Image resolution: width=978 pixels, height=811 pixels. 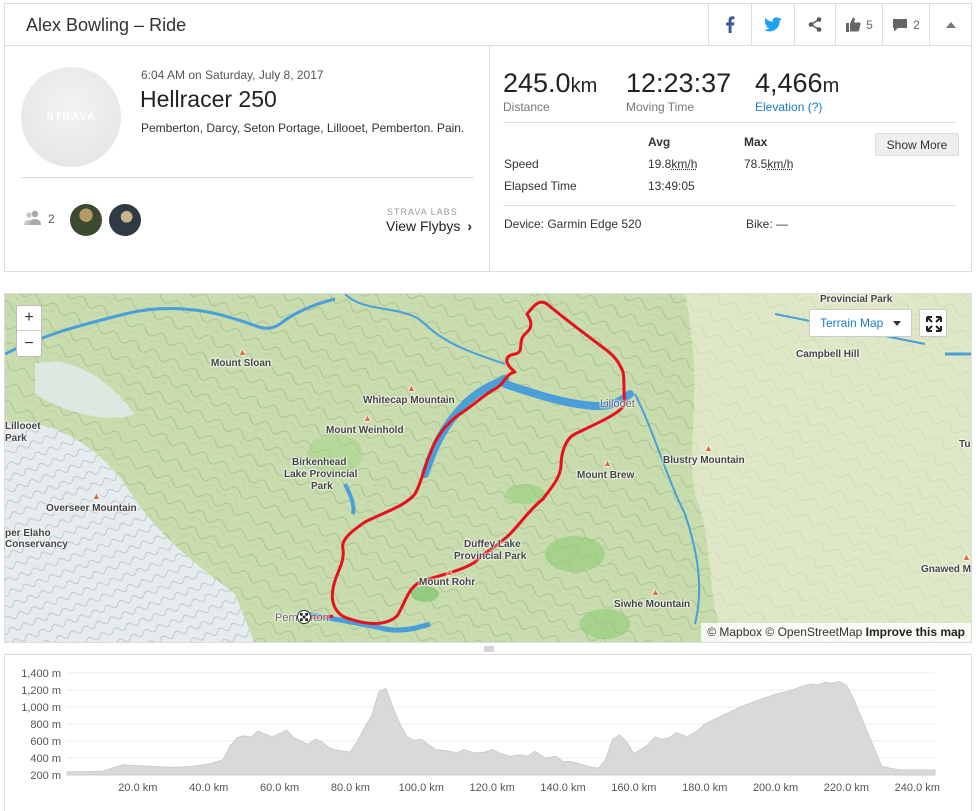 What do you see at coordinates (45, 776) in the screenshot?
I see `y-tick-label: 200 m` at bounding box center [45, 776].